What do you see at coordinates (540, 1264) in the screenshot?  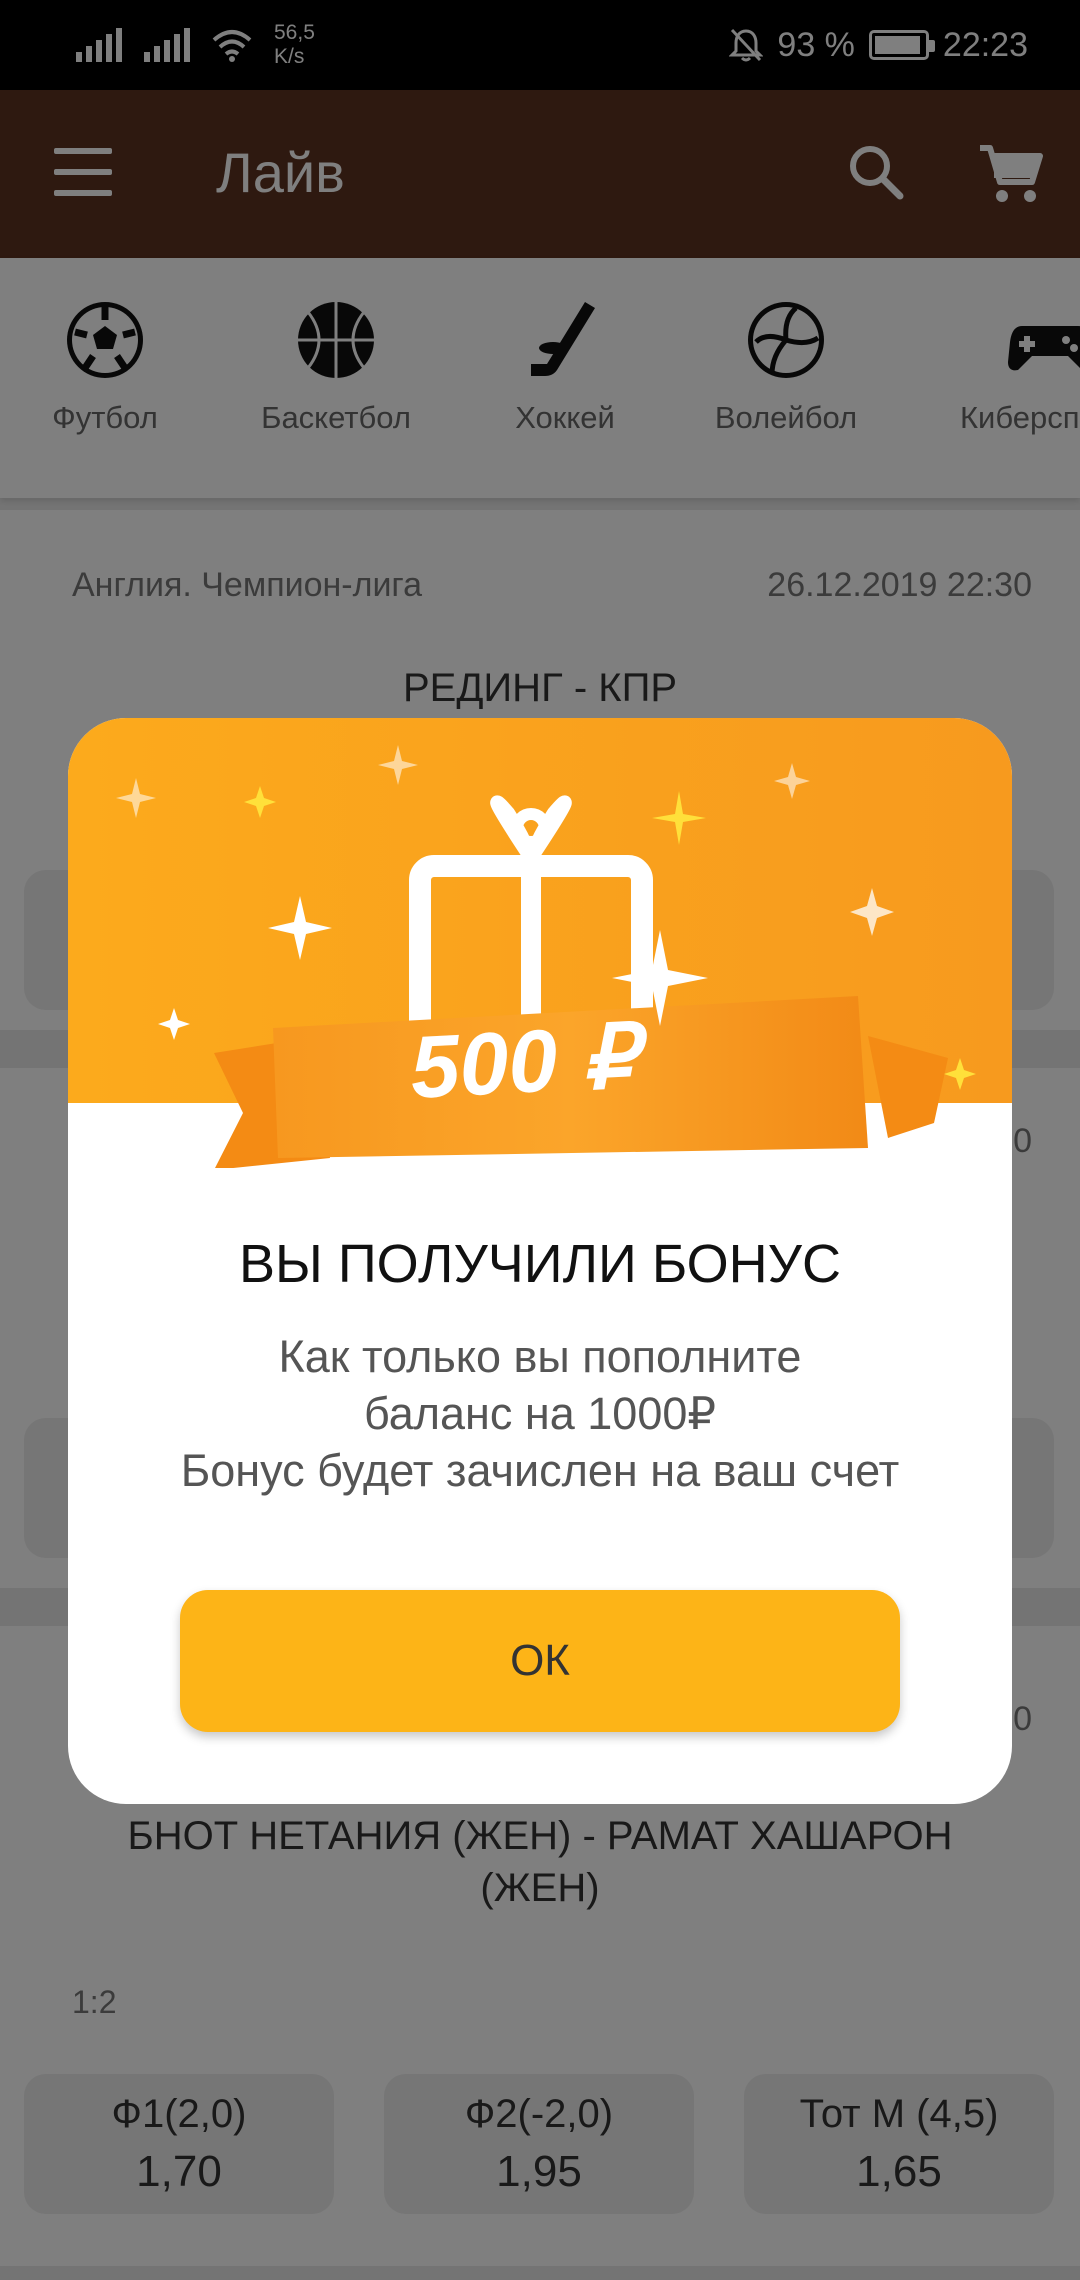 I see `dialog-title: ВЫ ПОЛУЧИЛИ БОНУС` at bounding box center [540, 1264].